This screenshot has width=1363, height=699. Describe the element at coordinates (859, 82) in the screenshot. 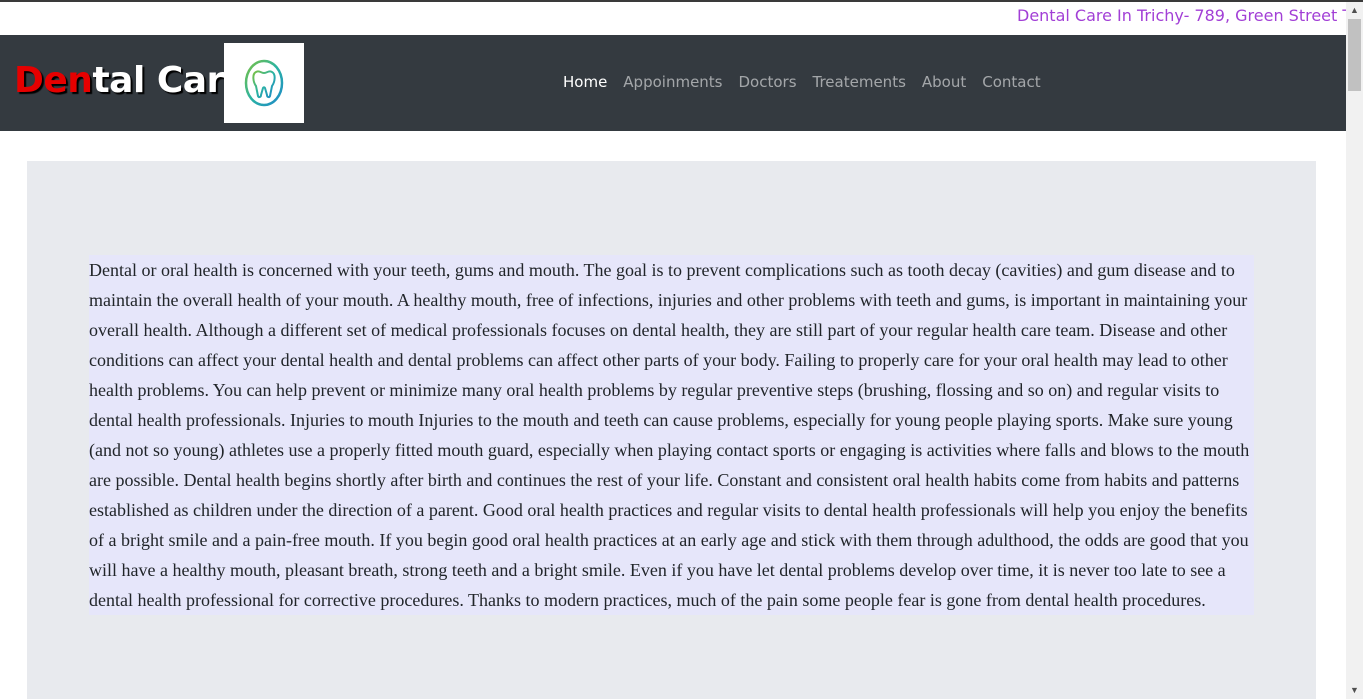

I see `nav-treatments: Treatements` at that location.